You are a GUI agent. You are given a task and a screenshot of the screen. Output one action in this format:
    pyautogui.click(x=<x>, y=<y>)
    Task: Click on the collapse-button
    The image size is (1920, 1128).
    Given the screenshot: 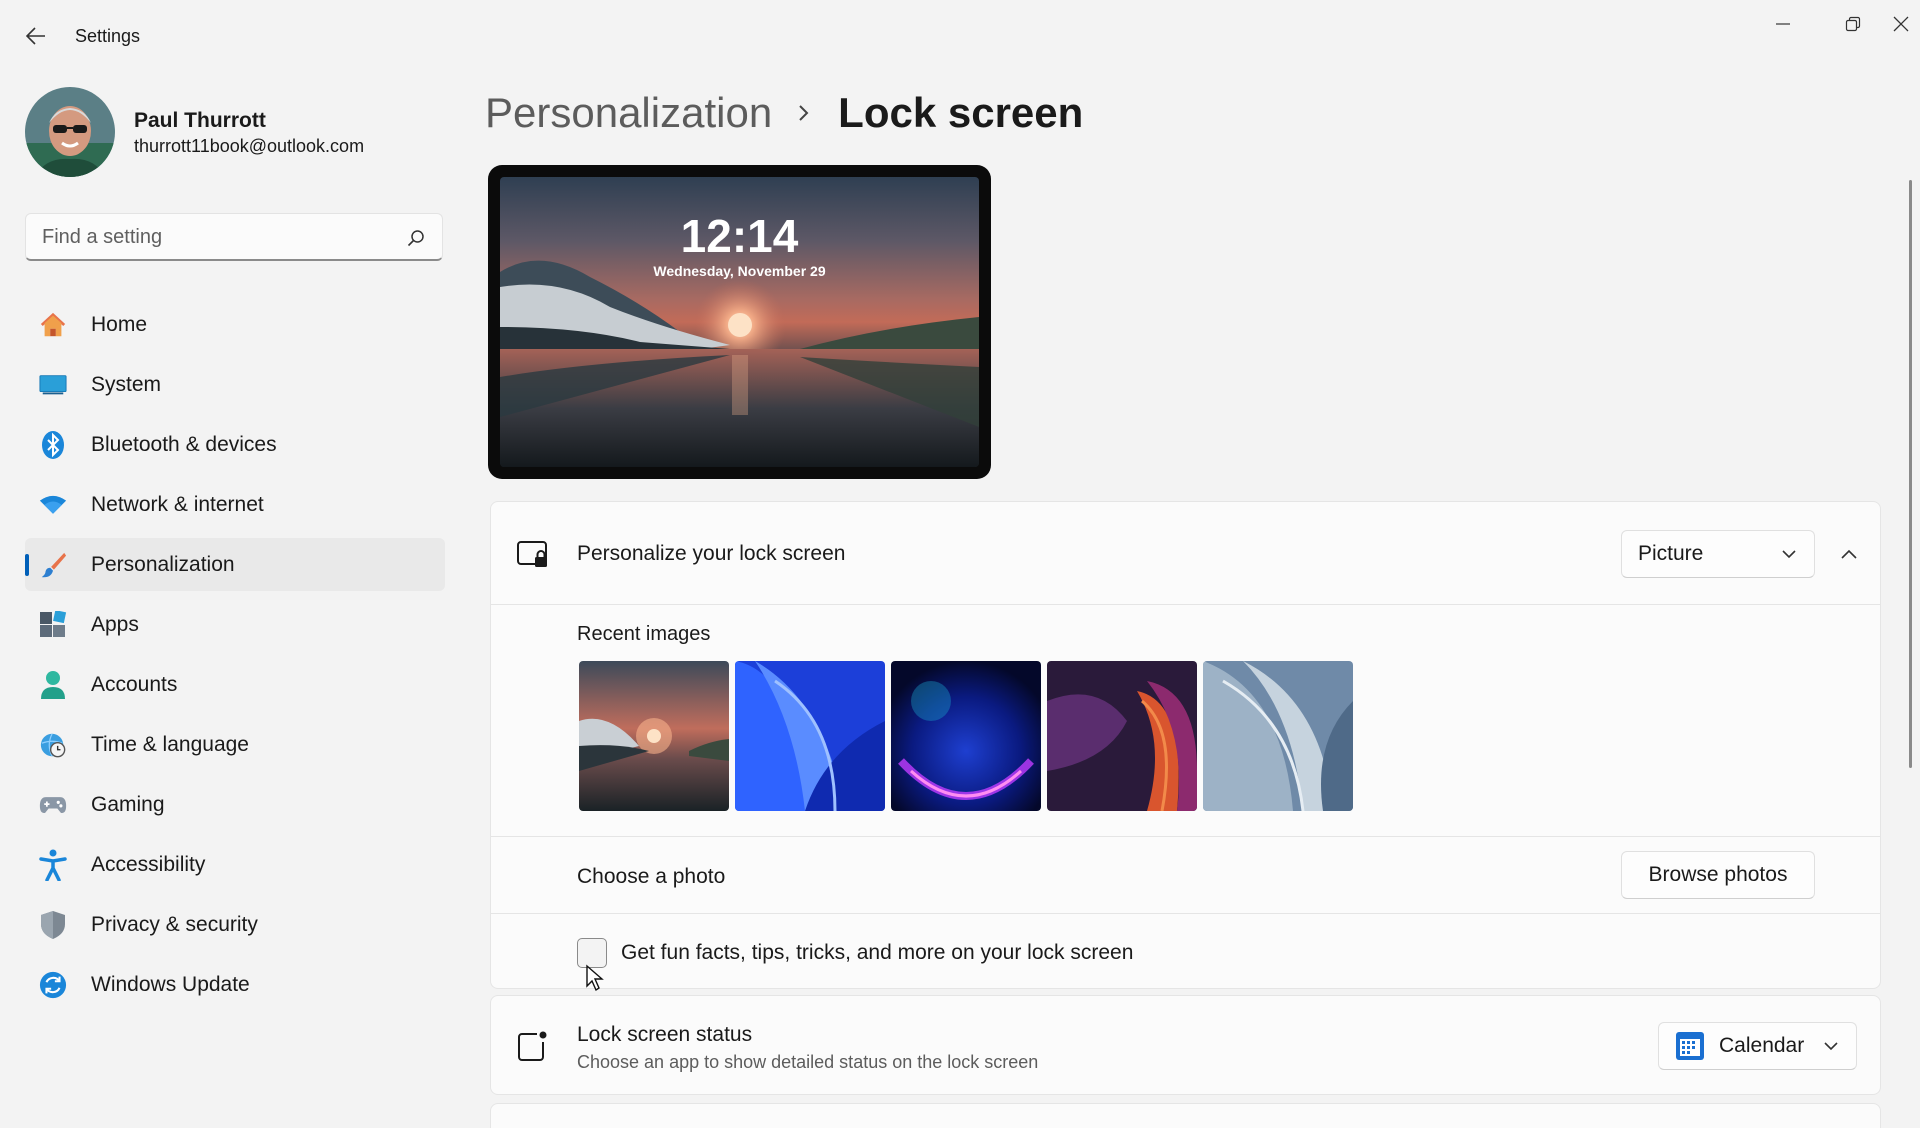 What is the action you would take?
    pyautogui.click(x=1849, y=554)
    